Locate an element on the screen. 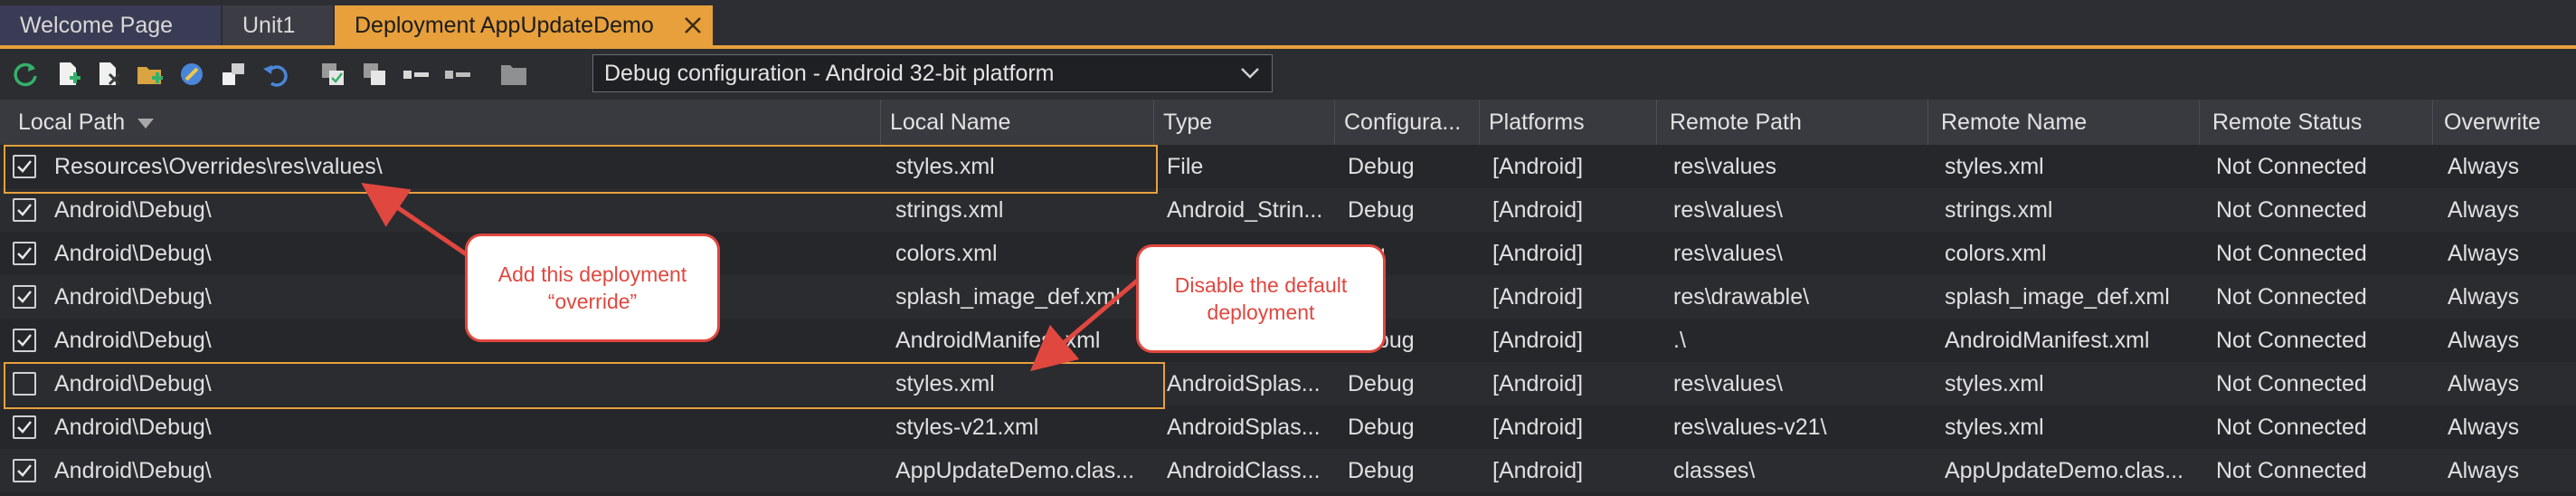 This screenshot has width=2576, height=496. column-header-label: Overwrite is located at coordinates (2492, 122).